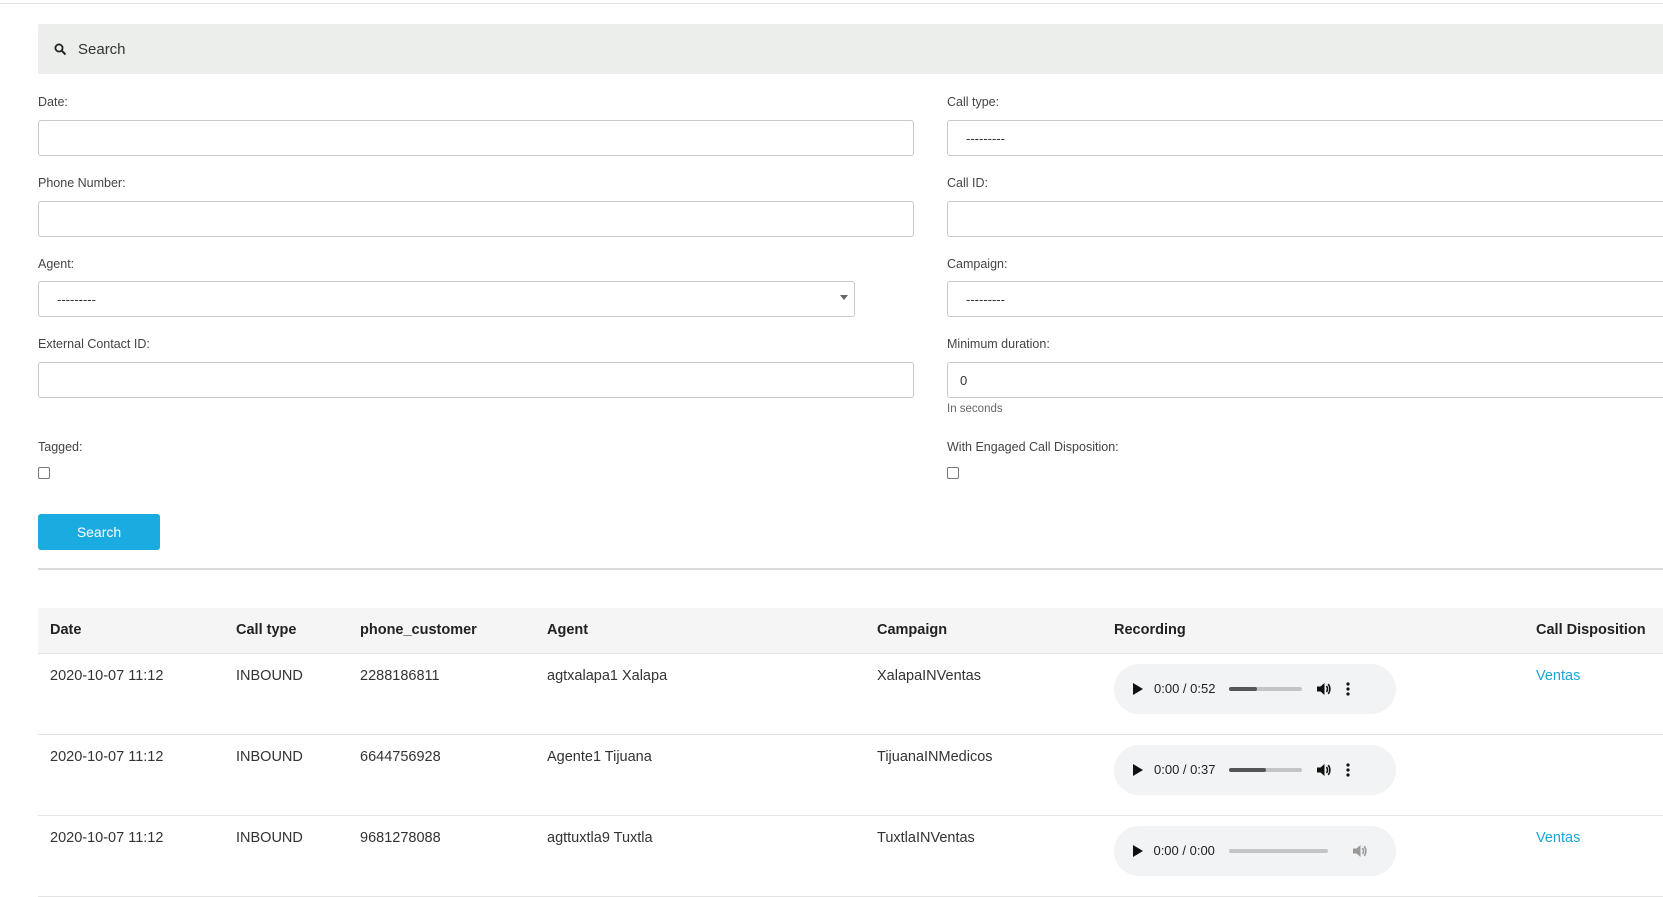  I want to click on column-header-call-disposition: Call Disposition, so click(1593, 631).